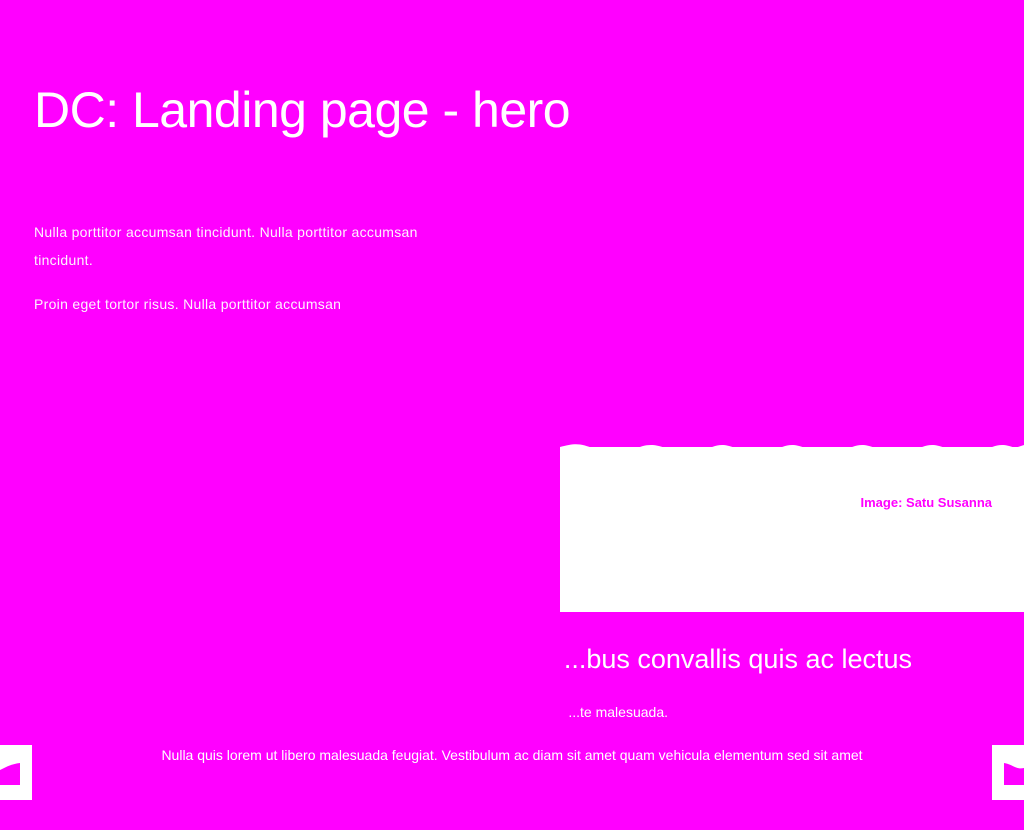 Image resolution: width=1024 pixels, height=830 pixels. I want to click on section-title: ...bus convallis quis ac lectus, so click(737, 659).